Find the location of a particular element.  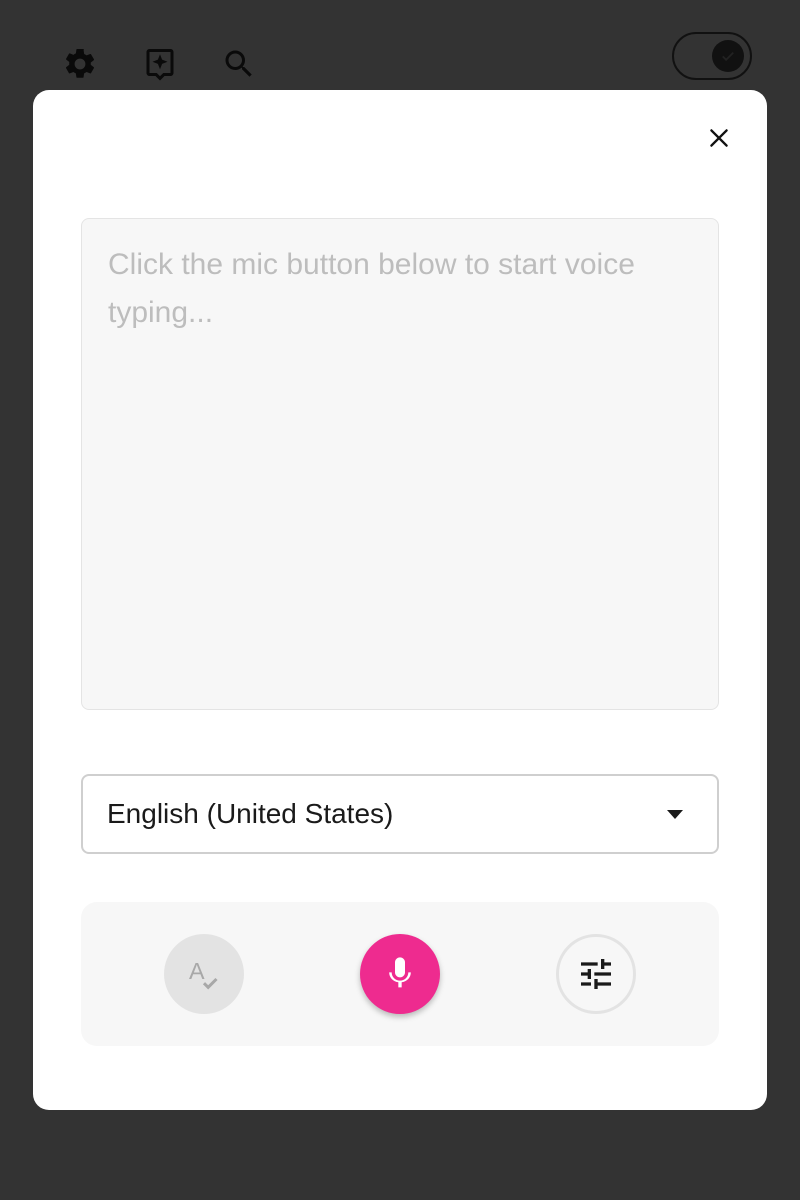

search-button is located at coordinates (239, 64).